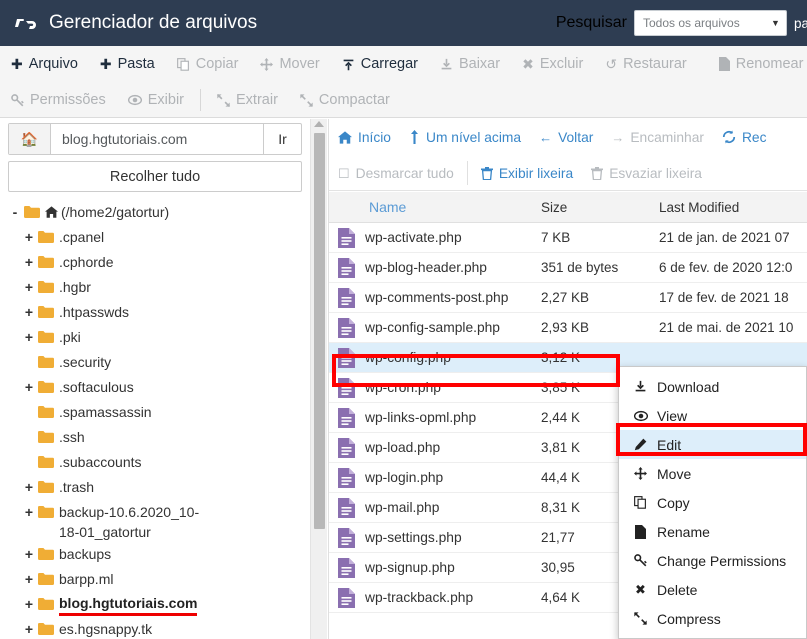 This screenshot has height=639, width=807. Describe the element at coordinates (344, 173) in the screenshot. I see `checkbox-empty-icon: ☐` at that location.